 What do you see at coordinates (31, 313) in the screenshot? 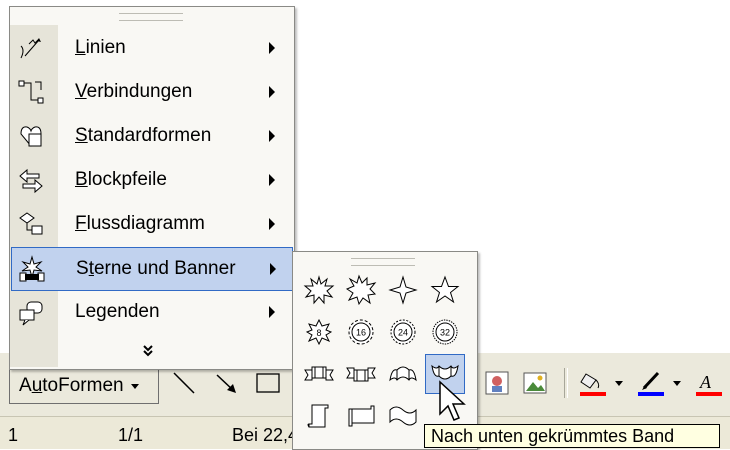
I see `callouts-icon` at bounding box center [31, 313].